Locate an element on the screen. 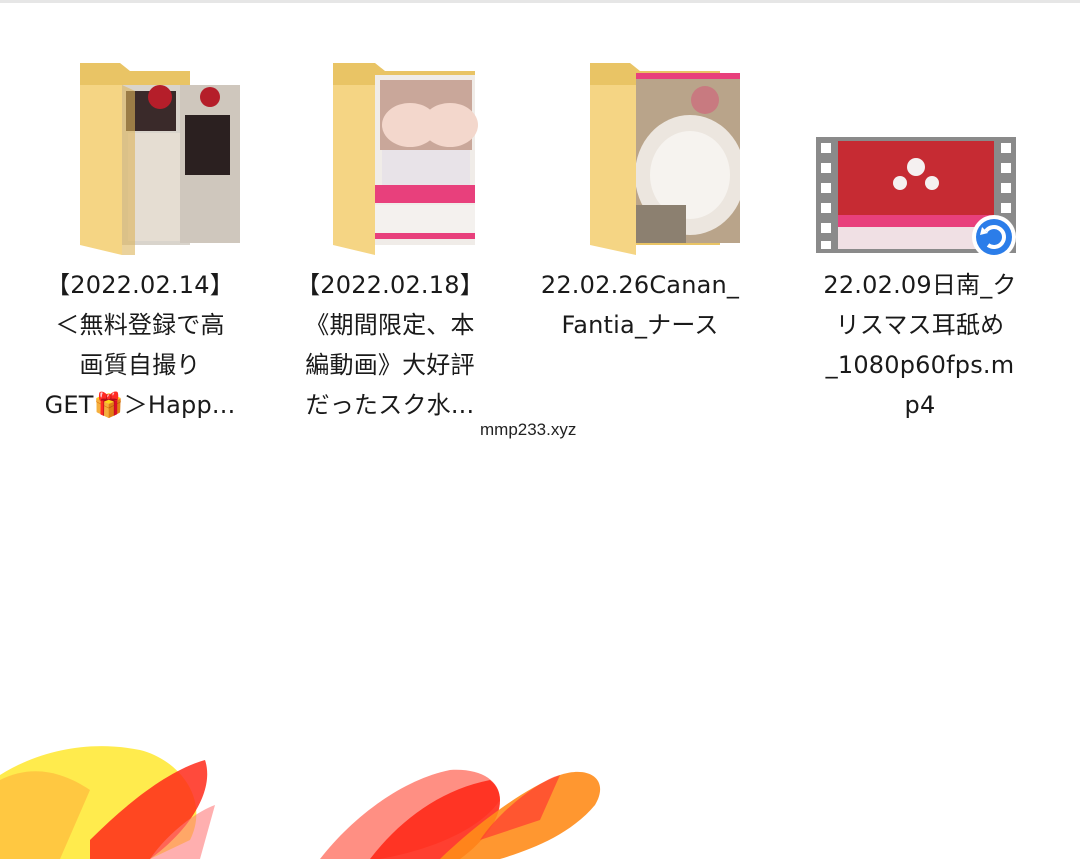 This screenshot has height=859, width=1080. folder-name-label: 22.02.26Canan_ Fantia_ナース is located at coordinates (640, 305).